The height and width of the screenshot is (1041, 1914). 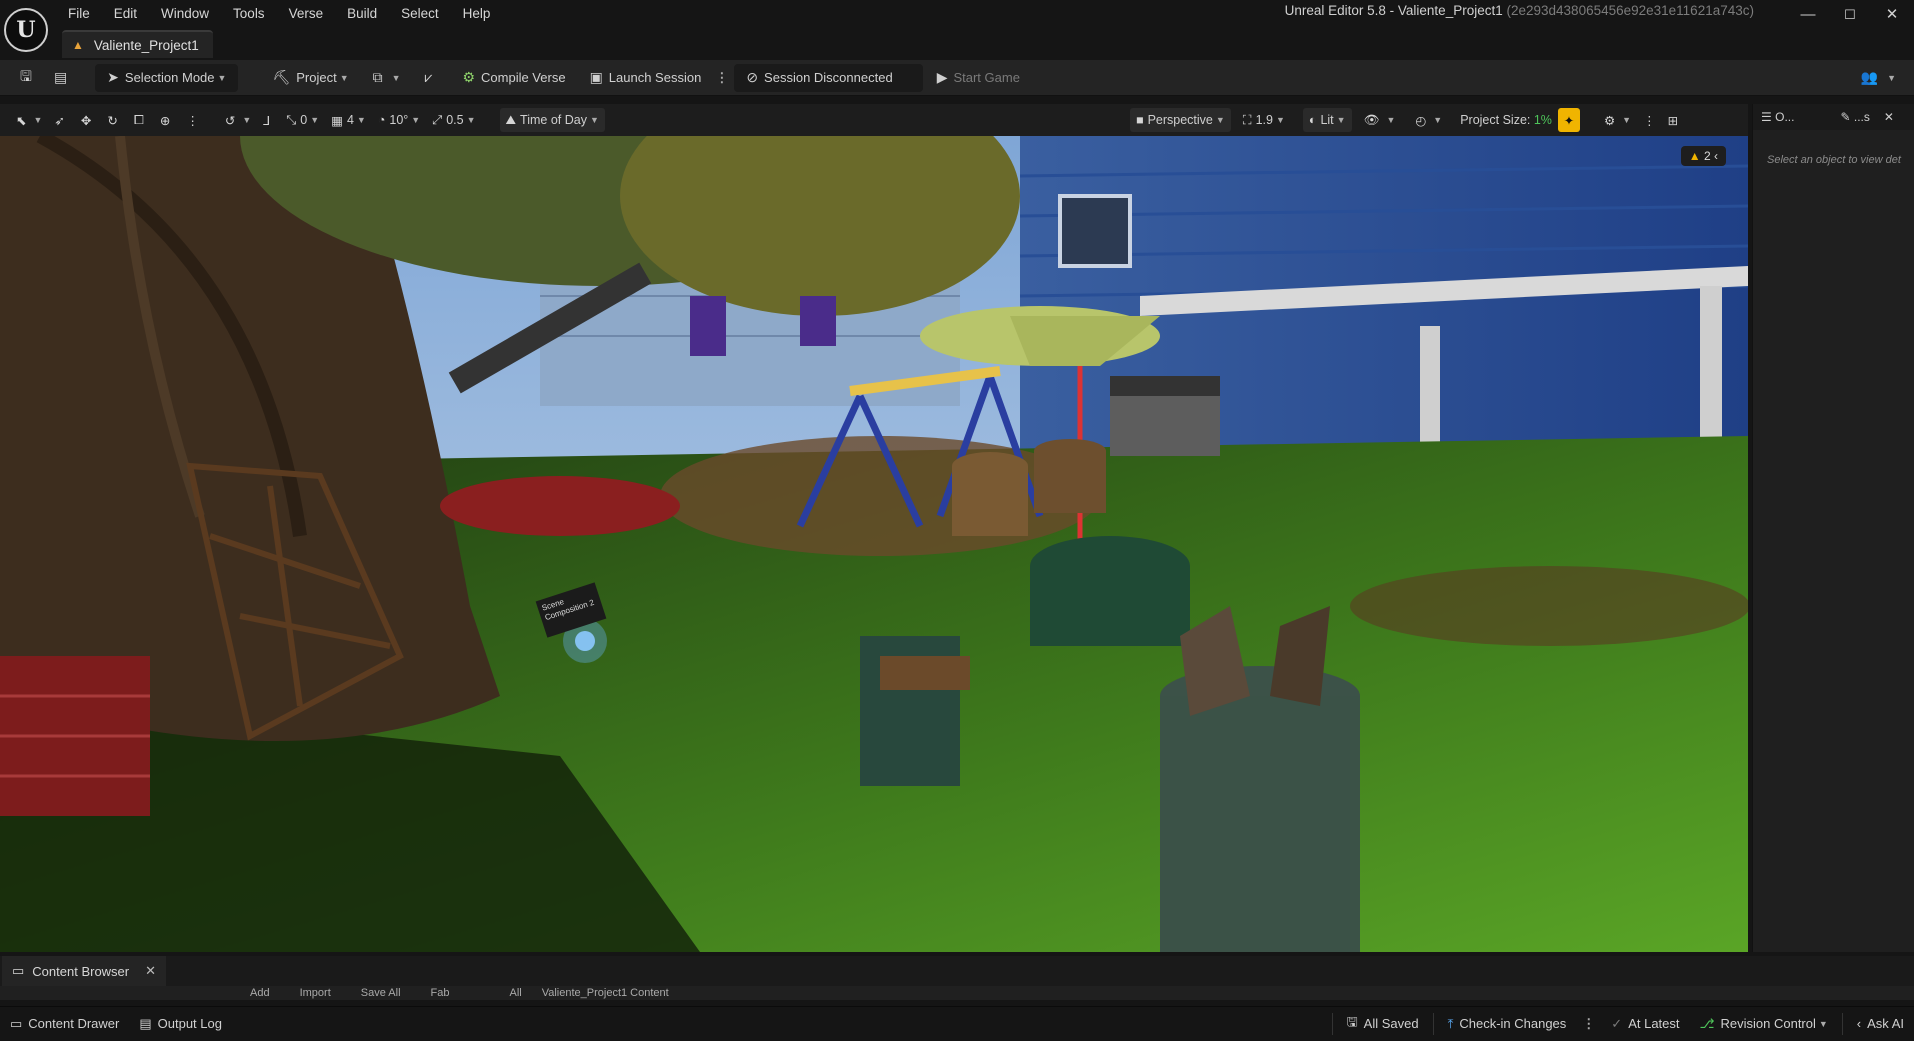 What do you see at coordinates (260, 993) in the screenshot?
I see `cb-add-button: Add` at bounding box center [260, 993].